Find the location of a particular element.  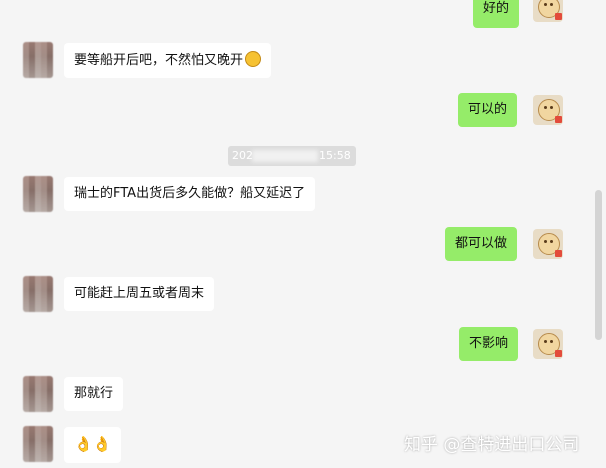

message-text: 要等船开后吧，不然怕又晚开 is located at coordinates (159, 60).